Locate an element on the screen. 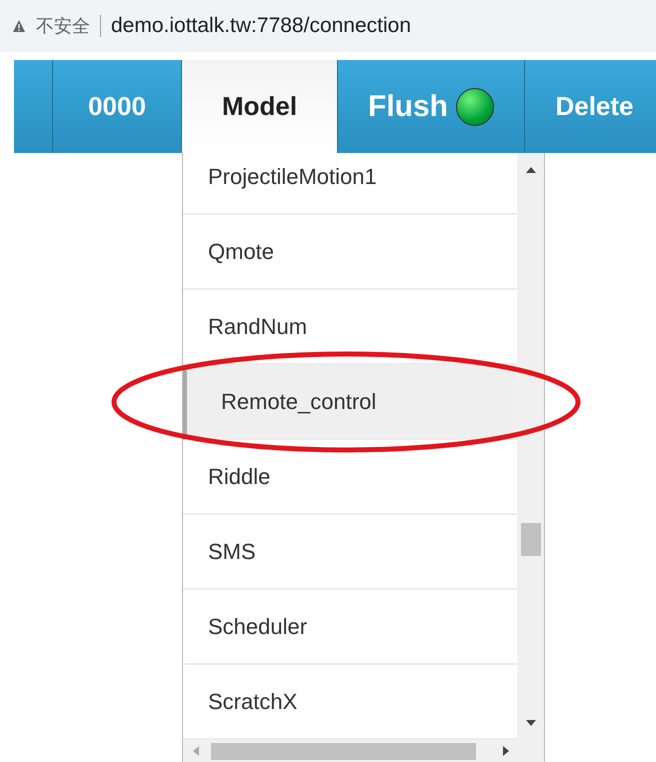 The width and height of the screenshot is (656, 762). dropdown-item: Remote_control is located at coordinates (350, 402).